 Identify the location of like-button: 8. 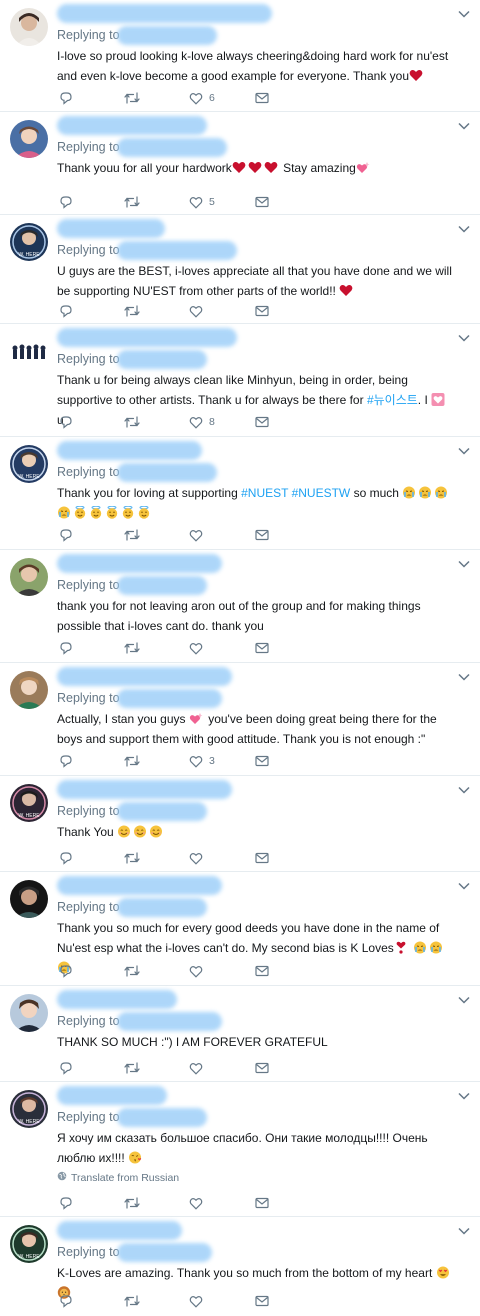
(202, 422).